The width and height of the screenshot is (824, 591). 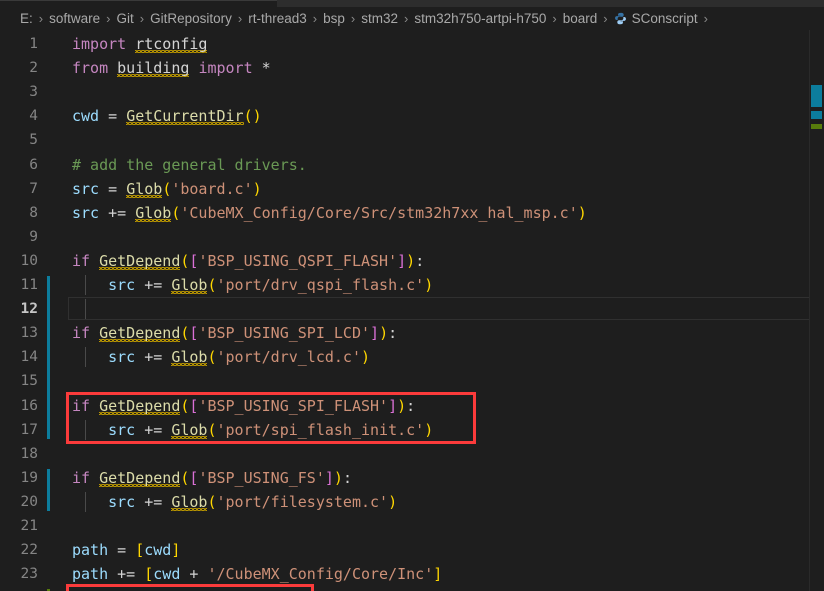 I want to click on code-line-2: 2 from building import *, so click(x=412, y=68).